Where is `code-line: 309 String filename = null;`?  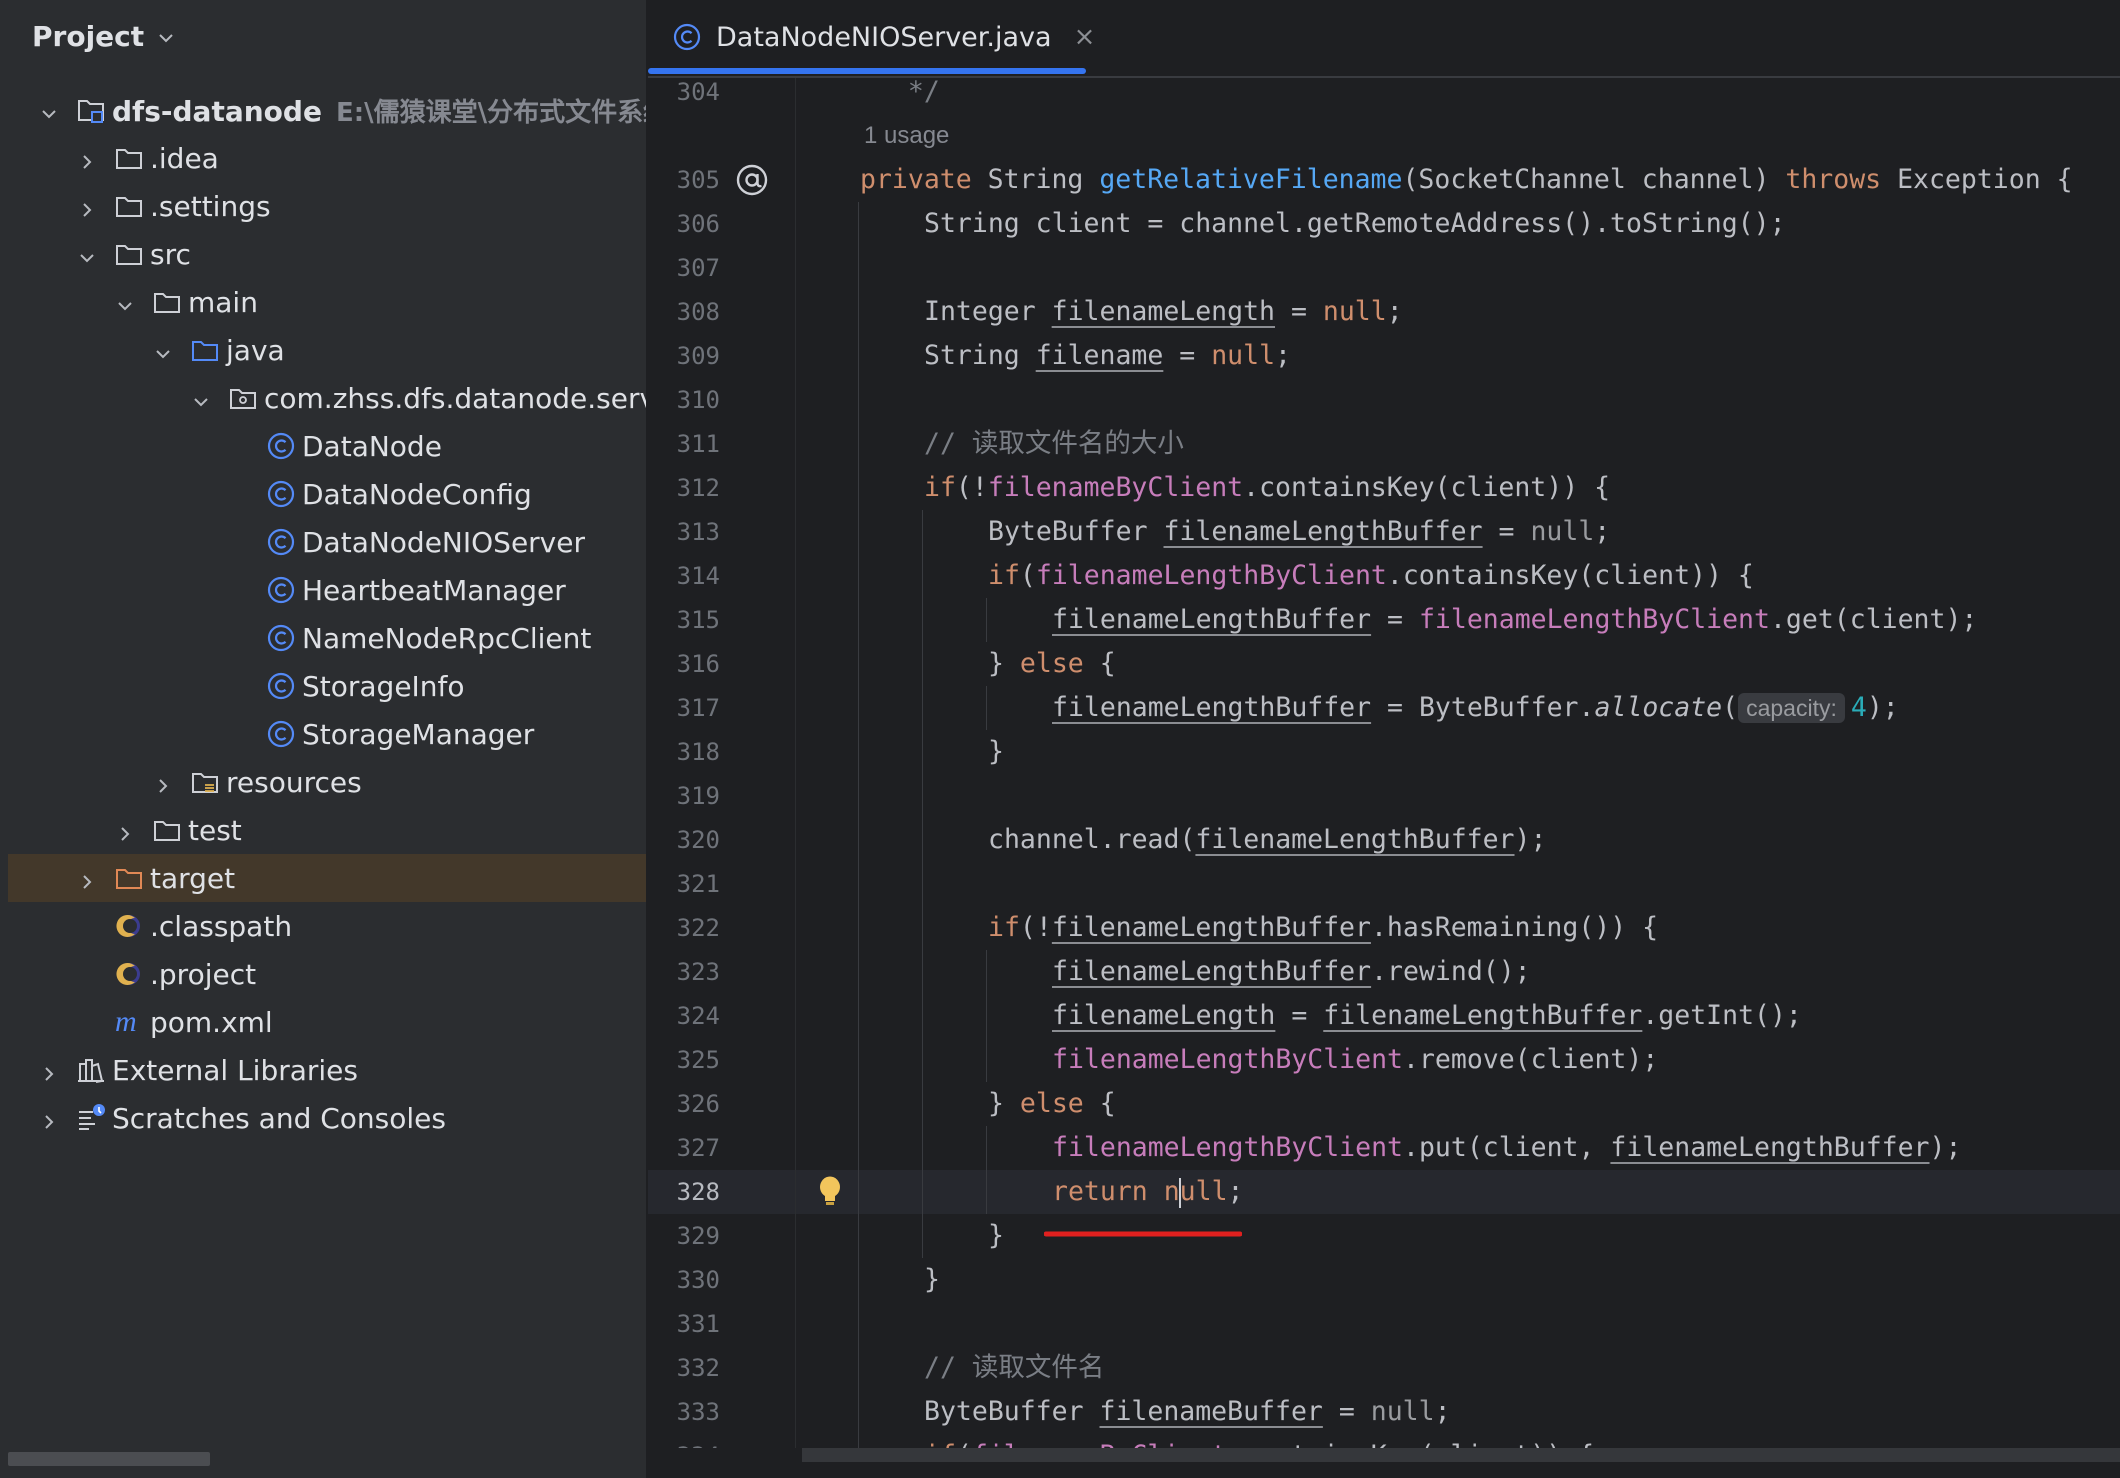 code-line: 309 String filename = null; is located at coordinates (1384, 356).